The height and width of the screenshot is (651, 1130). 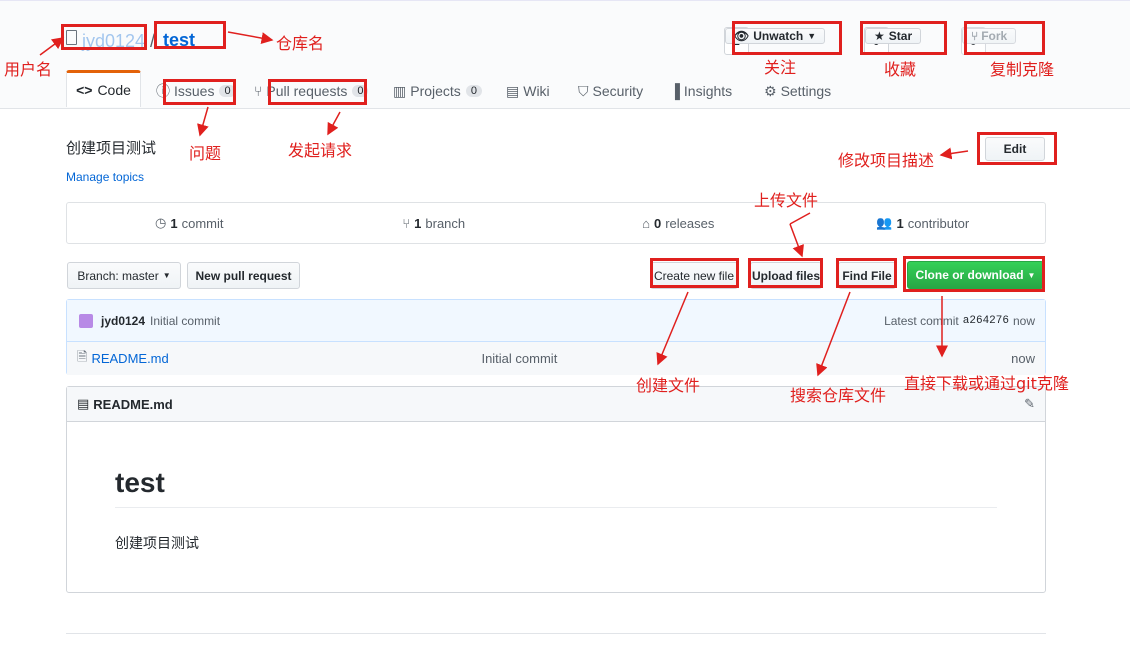 I want to click on annotation-username: 用户名, so click(x=28, y=69).